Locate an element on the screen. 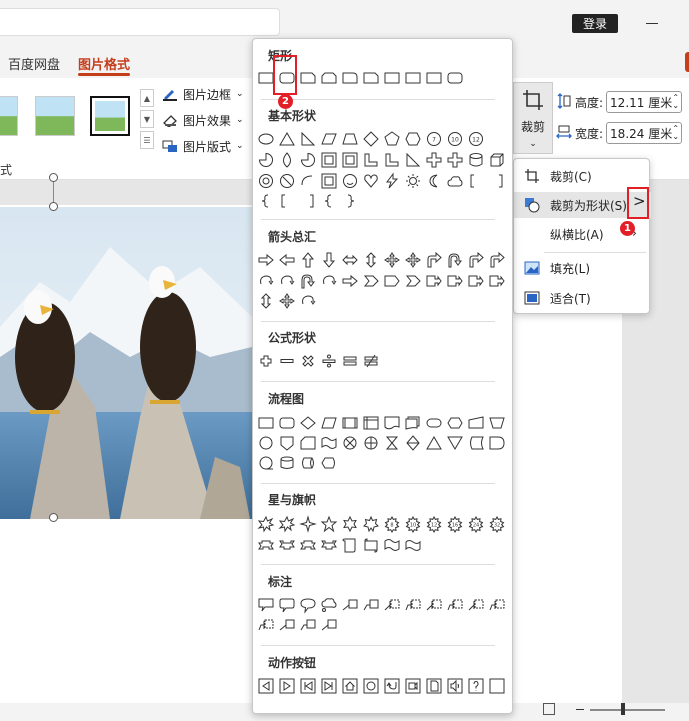 Image resolution: width=689 pixels, height=721 pixels. gallery-more-icon: ☰ is located at coordinates (147, 140).